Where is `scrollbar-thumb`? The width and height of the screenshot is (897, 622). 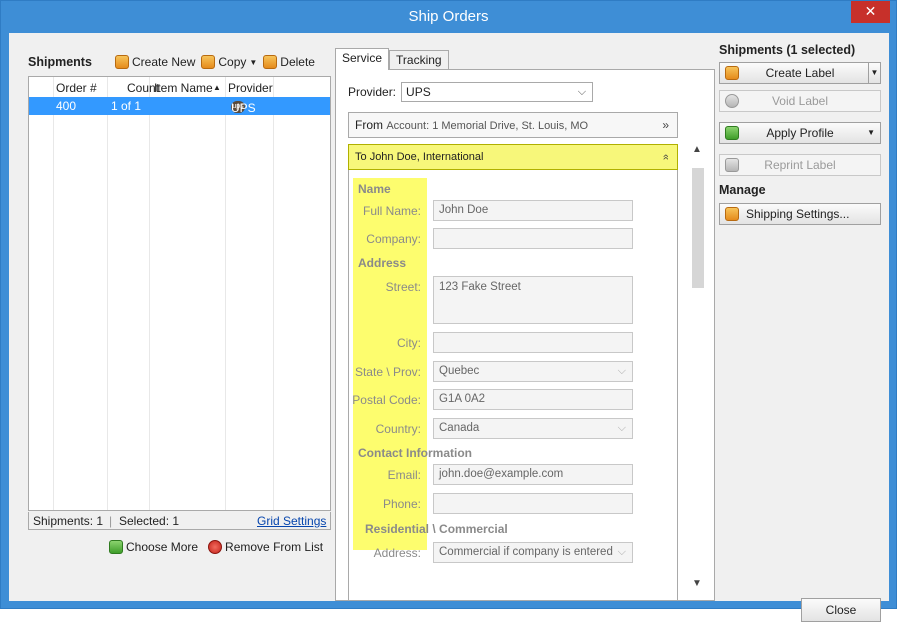 scrollbar-thumb is located at coordinates (698, 228).